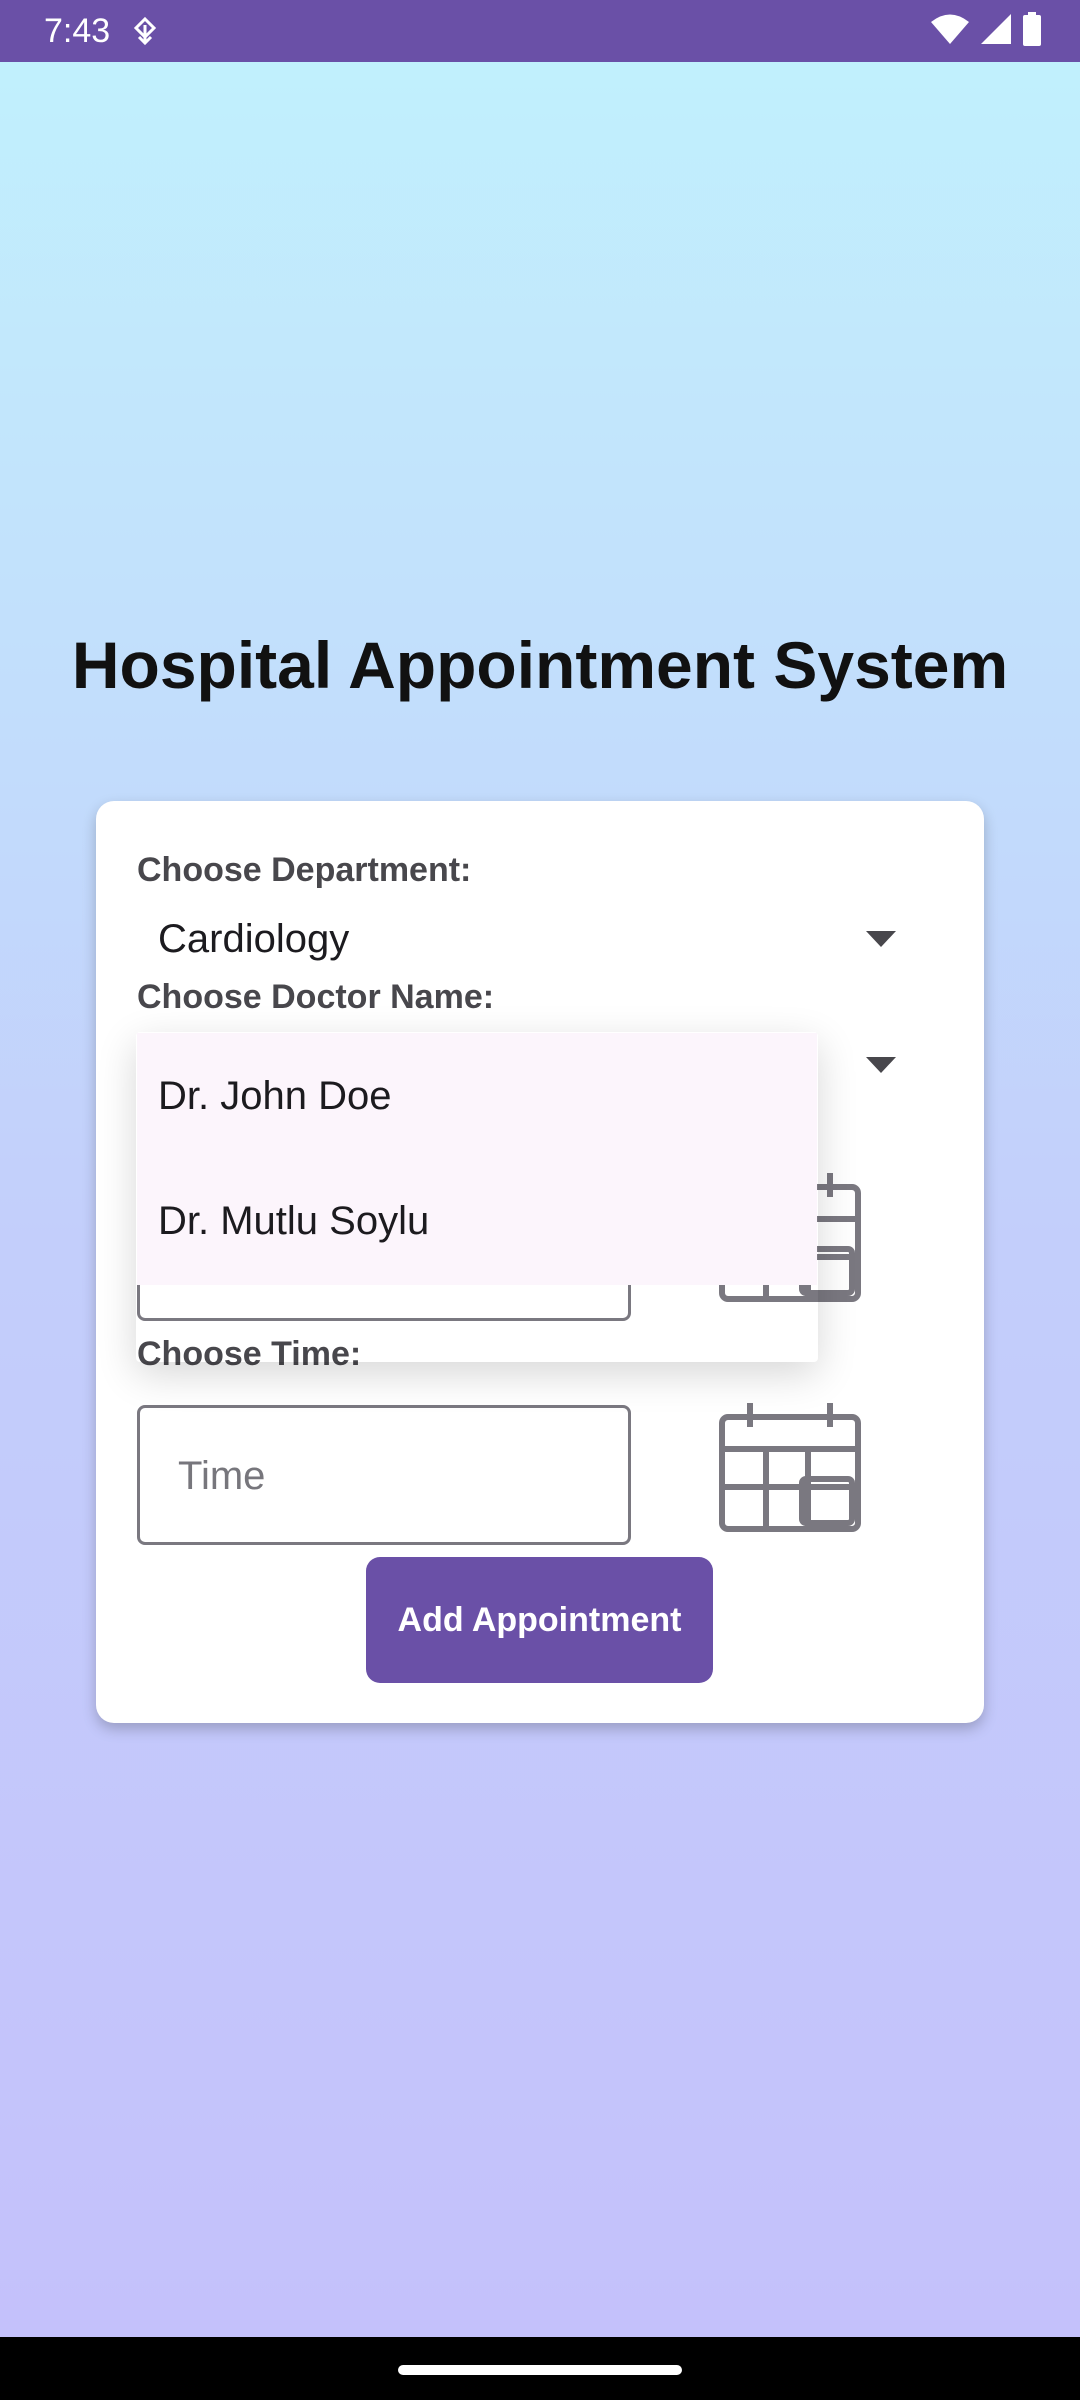 Image resolution: width=1080 pixels, height=2400 pixels. What do you see at coordinates (222, 1476) in the screenshot?
I see `time-placeholder: Time` at bounding box center [222, 1476].